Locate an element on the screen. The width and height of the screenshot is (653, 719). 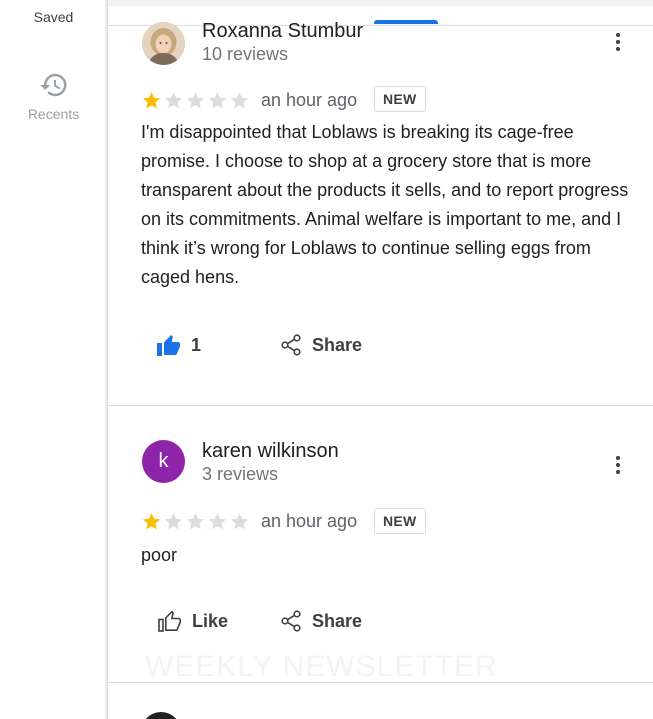
author-review-count: 10 reviews is located at coordinates (245, 54).